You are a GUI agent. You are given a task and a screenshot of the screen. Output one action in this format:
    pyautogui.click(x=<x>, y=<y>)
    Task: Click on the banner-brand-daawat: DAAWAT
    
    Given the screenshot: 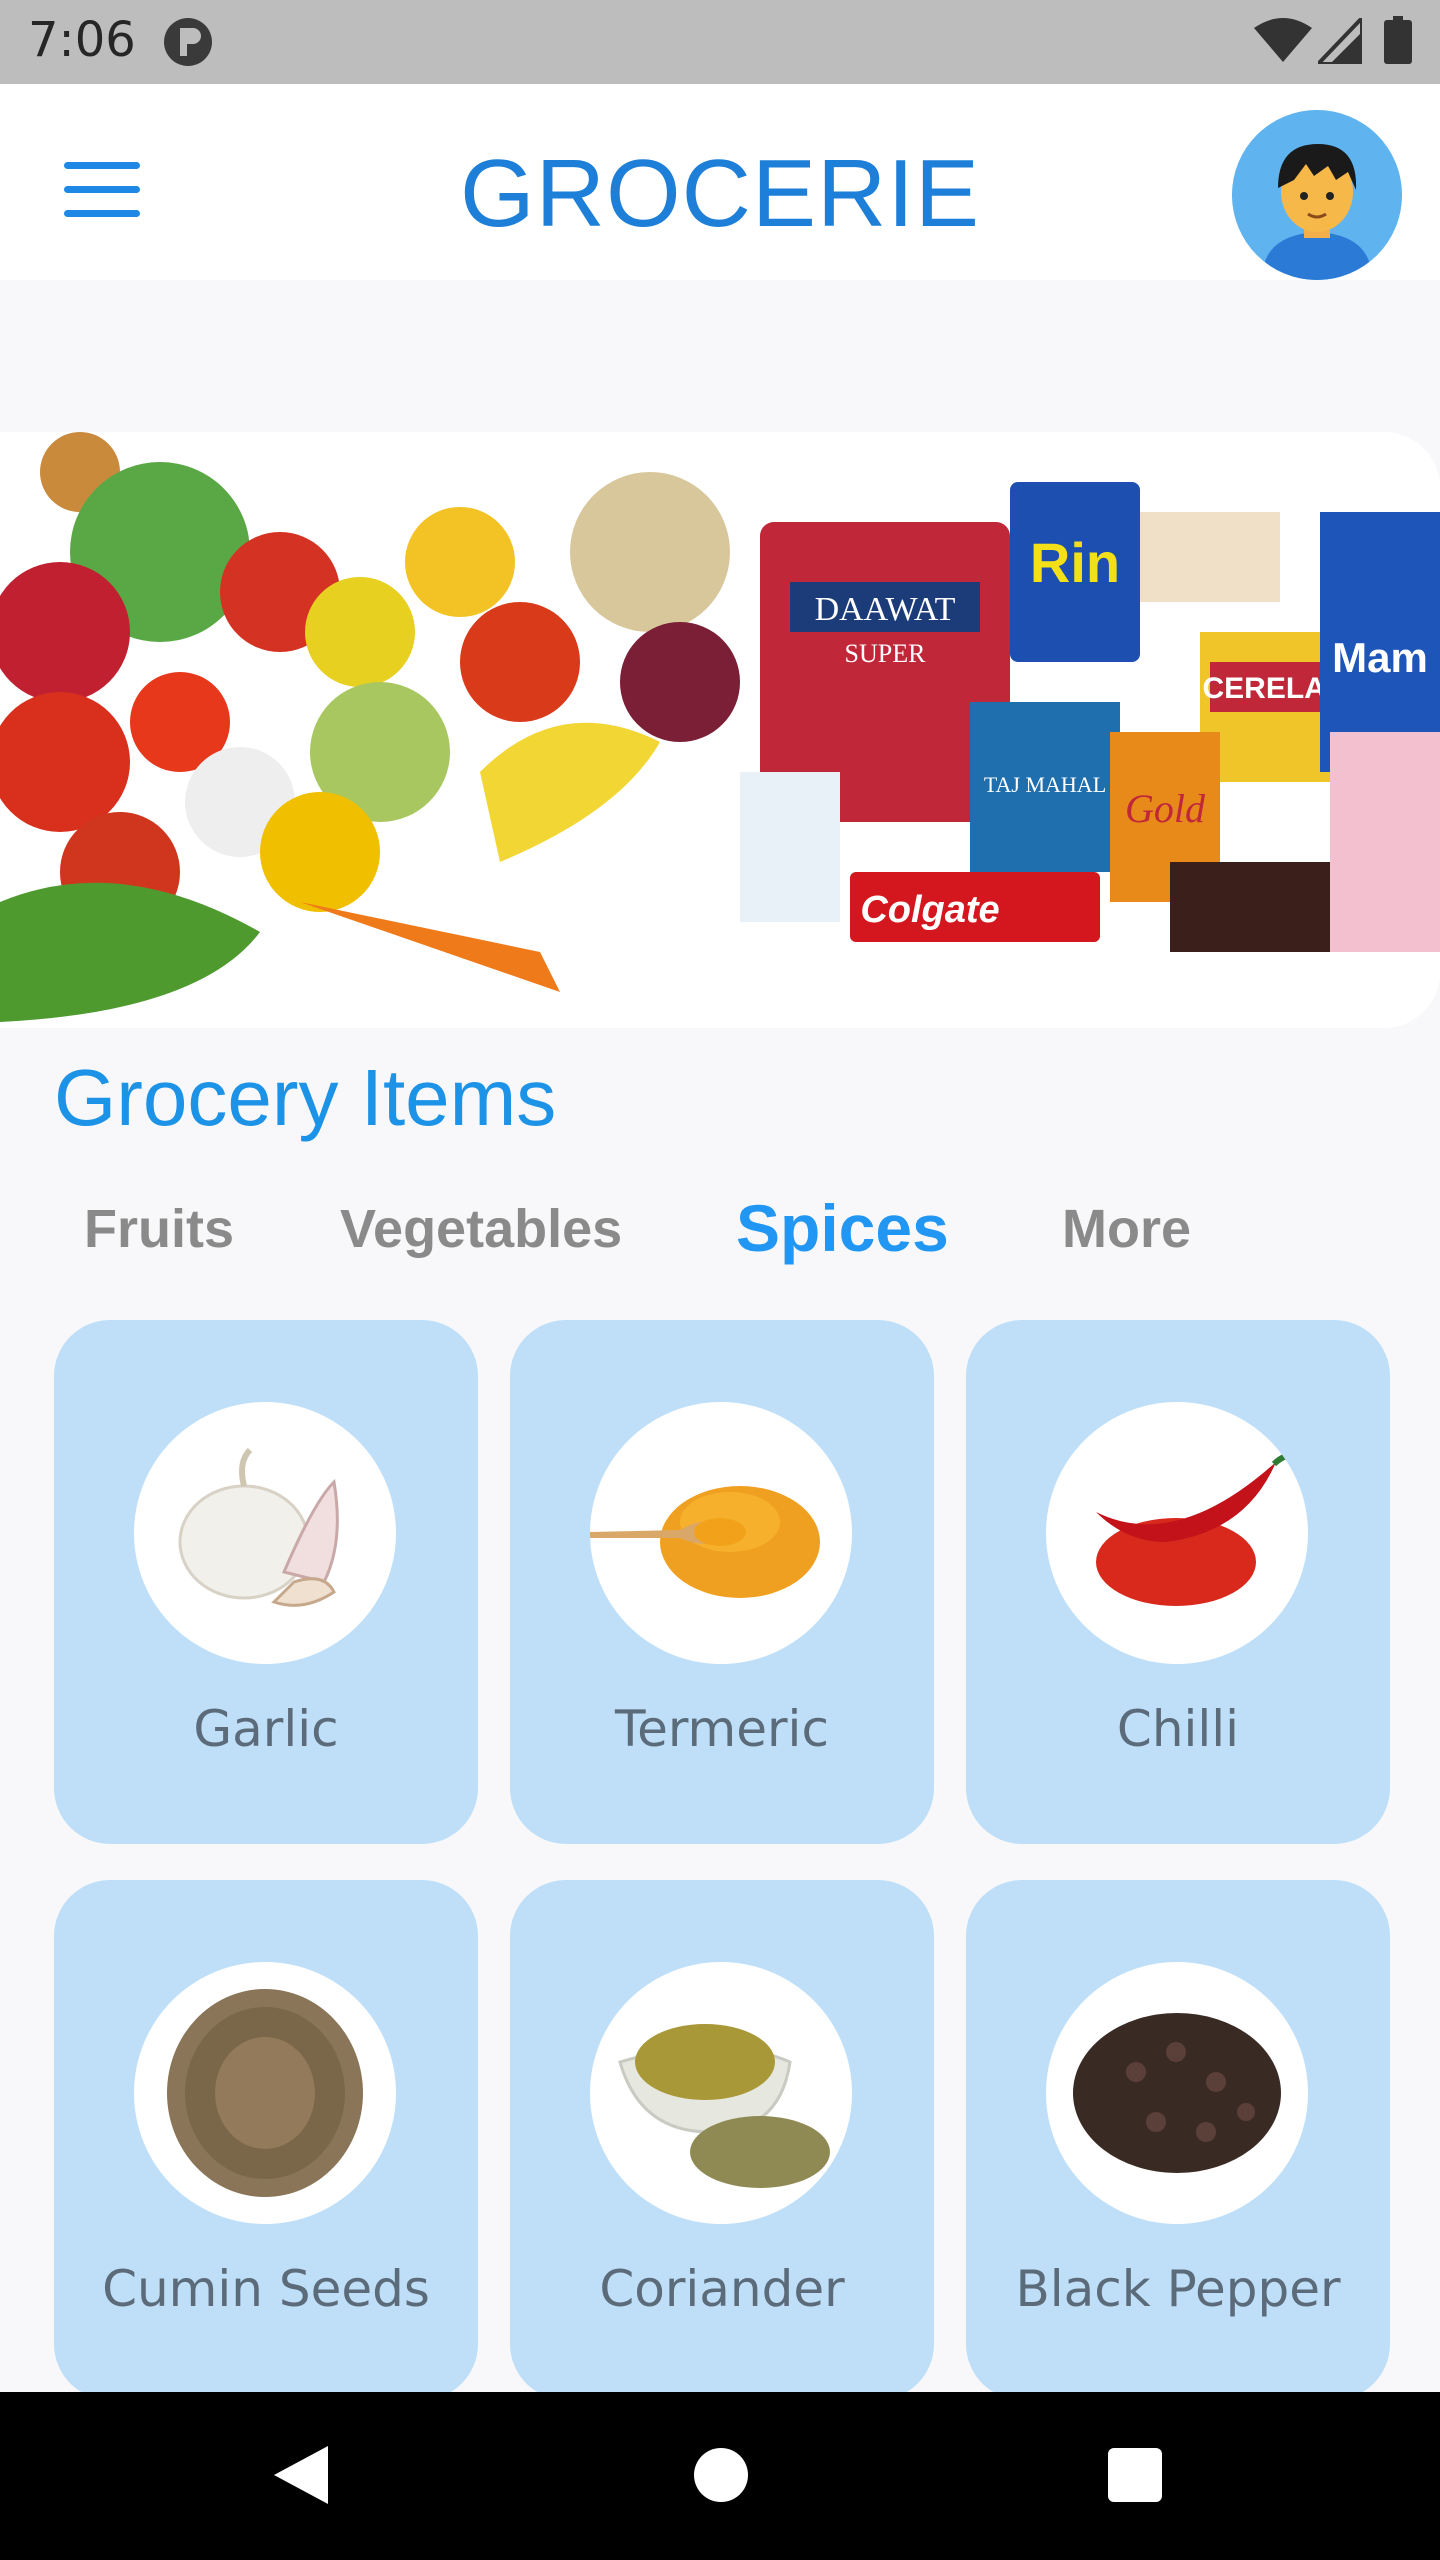 What is the action you would take?
    pyautogui.click(x=885, y=609)
    